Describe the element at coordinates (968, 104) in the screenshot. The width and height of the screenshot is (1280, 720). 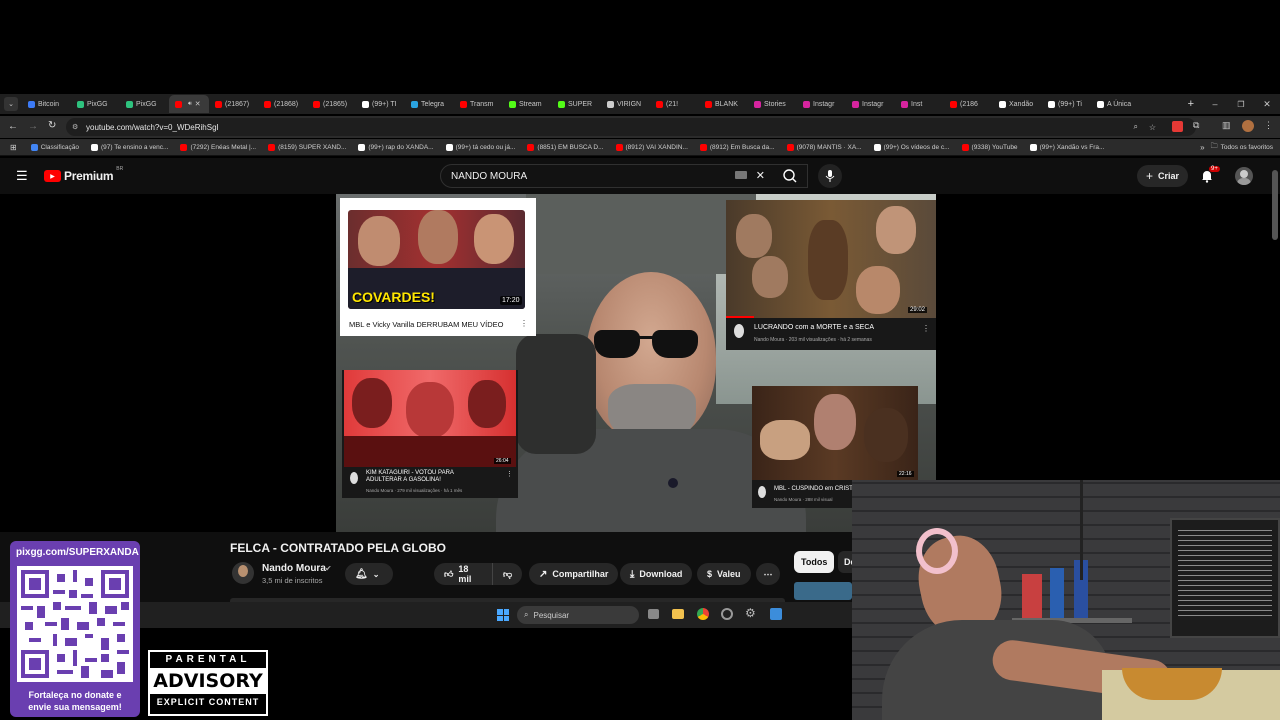
I see `browser-tab: (2186` at that location.